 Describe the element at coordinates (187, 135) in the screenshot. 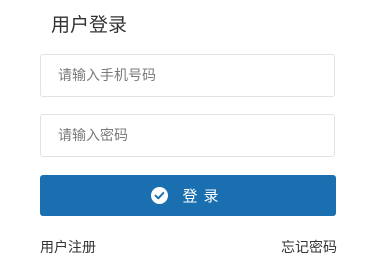

I see `password-input` at that location.